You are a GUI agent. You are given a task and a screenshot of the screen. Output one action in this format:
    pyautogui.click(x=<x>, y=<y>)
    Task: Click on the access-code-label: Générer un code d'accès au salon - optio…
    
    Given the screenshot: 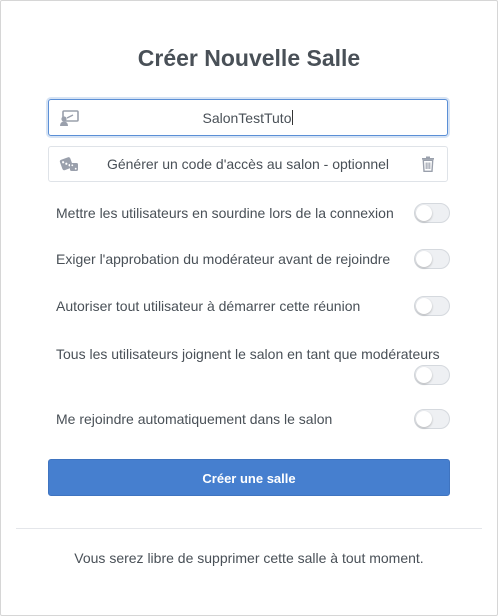 What is the action you would take?
    pyautogui.click(x=248, y=164)
    